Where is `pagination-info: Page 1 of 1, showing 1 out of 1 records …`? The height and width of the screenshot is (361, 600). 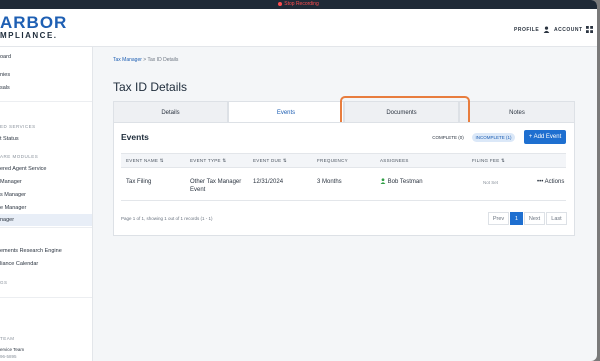 pagination-info: Page 1 of 1, showing 1 out of 1 records … is located at coordinates (167, 218).